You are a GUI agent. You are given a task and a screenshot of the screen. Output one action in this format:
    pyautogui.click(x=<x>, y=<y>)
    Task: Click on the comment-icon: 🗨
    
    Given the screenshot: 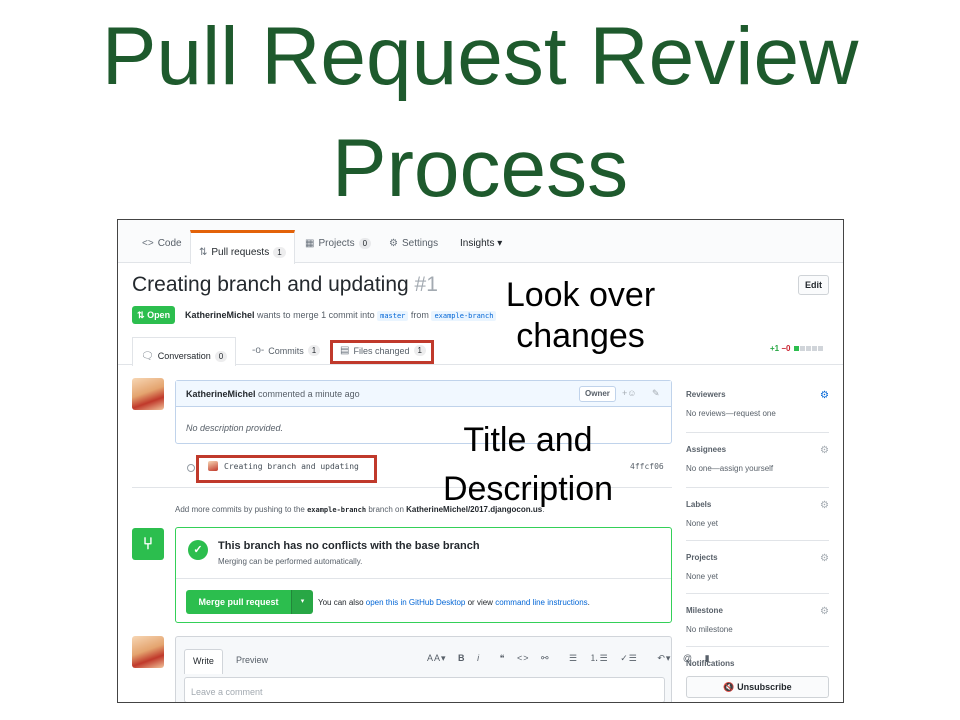 What is the action you would take?
    pyautogui.click(x=147, y=356)
    